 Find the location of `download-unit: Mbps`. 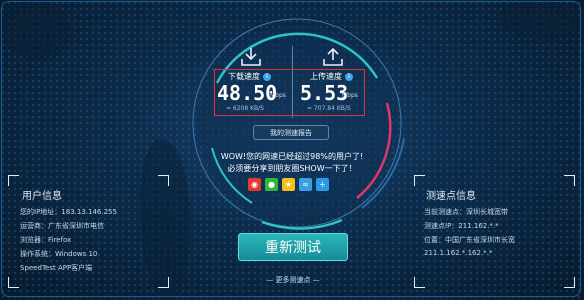

download-unit: Mbps is located at coordinates (278, 95).